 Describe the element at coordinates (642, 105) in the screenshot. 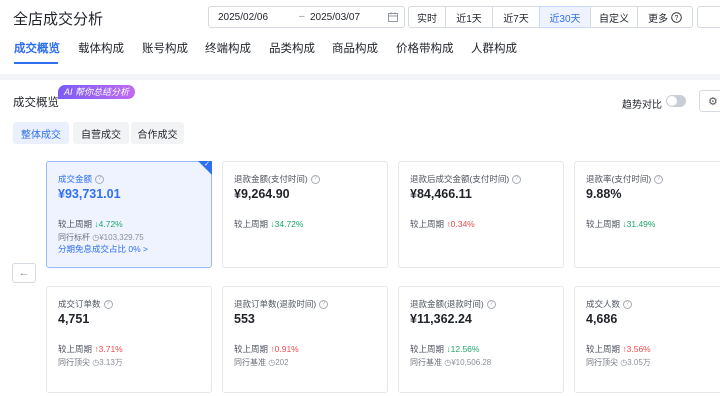

I see `trend-compare-label: 趋势对比` at that location.